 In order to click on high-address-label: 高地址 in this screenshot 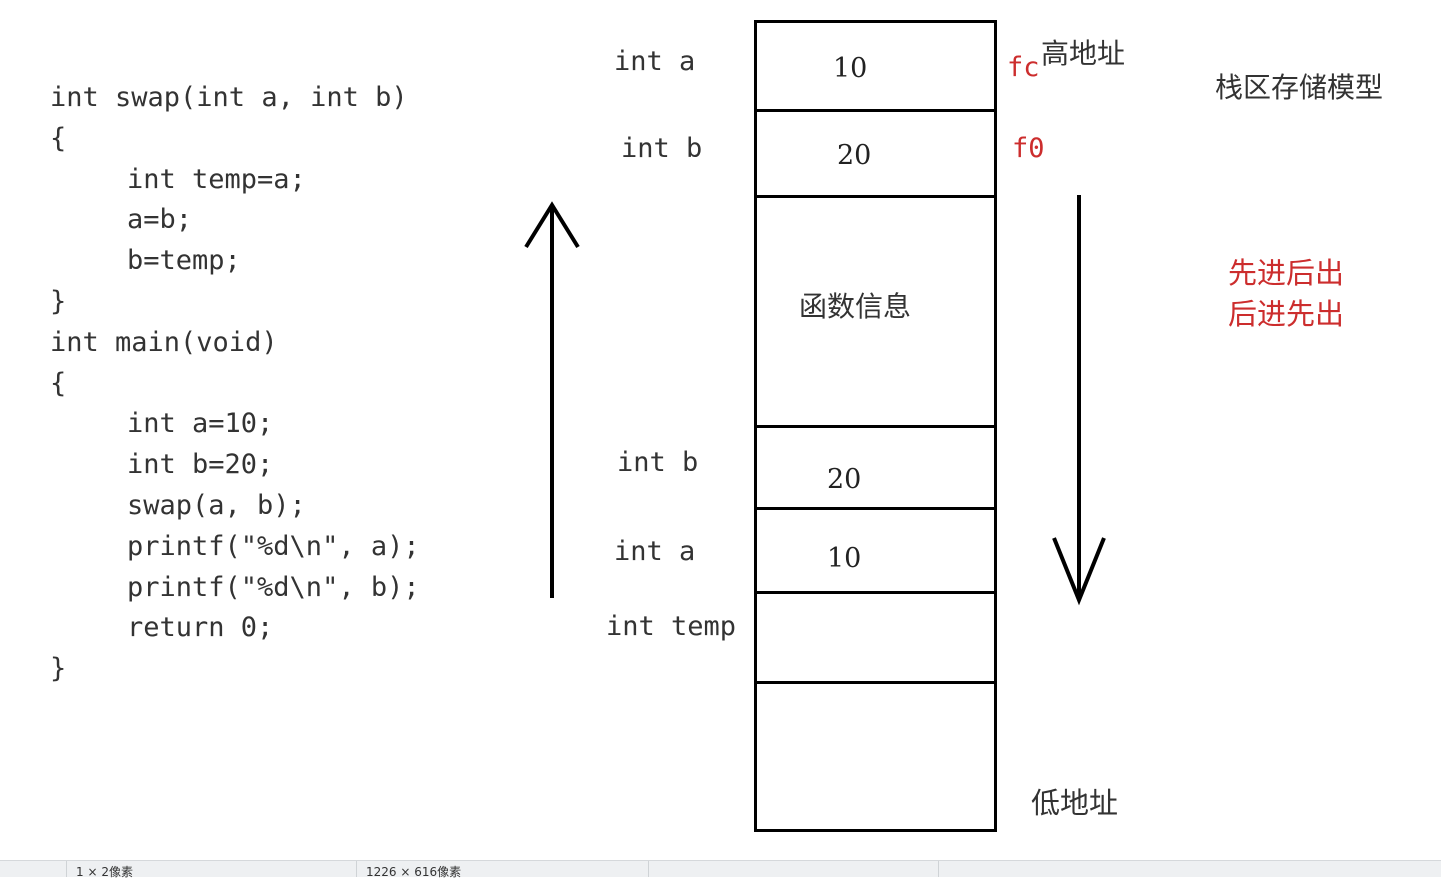, I will do `click(1083, 53)`.